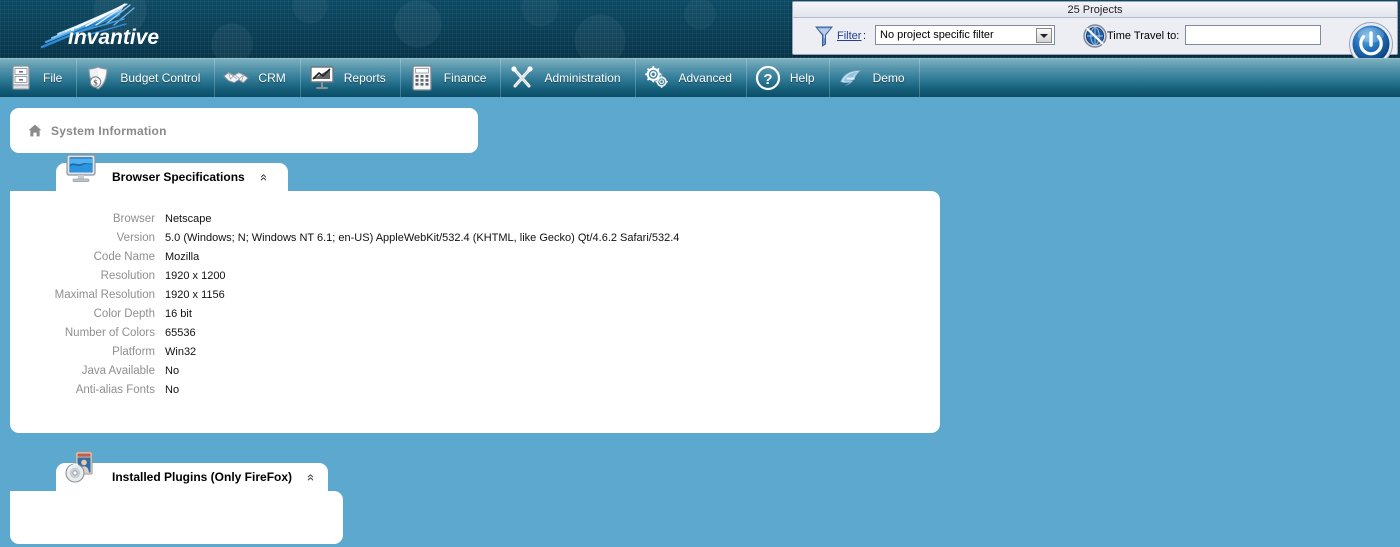  What do you see at coordinates (364, 78) in the screenshot?
I see `menu-label-reports: Reports` at bounding box center [364, 78].